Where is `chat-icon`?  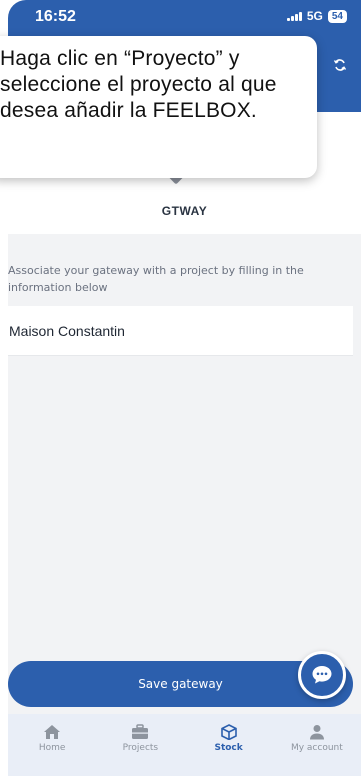 chat-icon is located at coordinates (322, 675).